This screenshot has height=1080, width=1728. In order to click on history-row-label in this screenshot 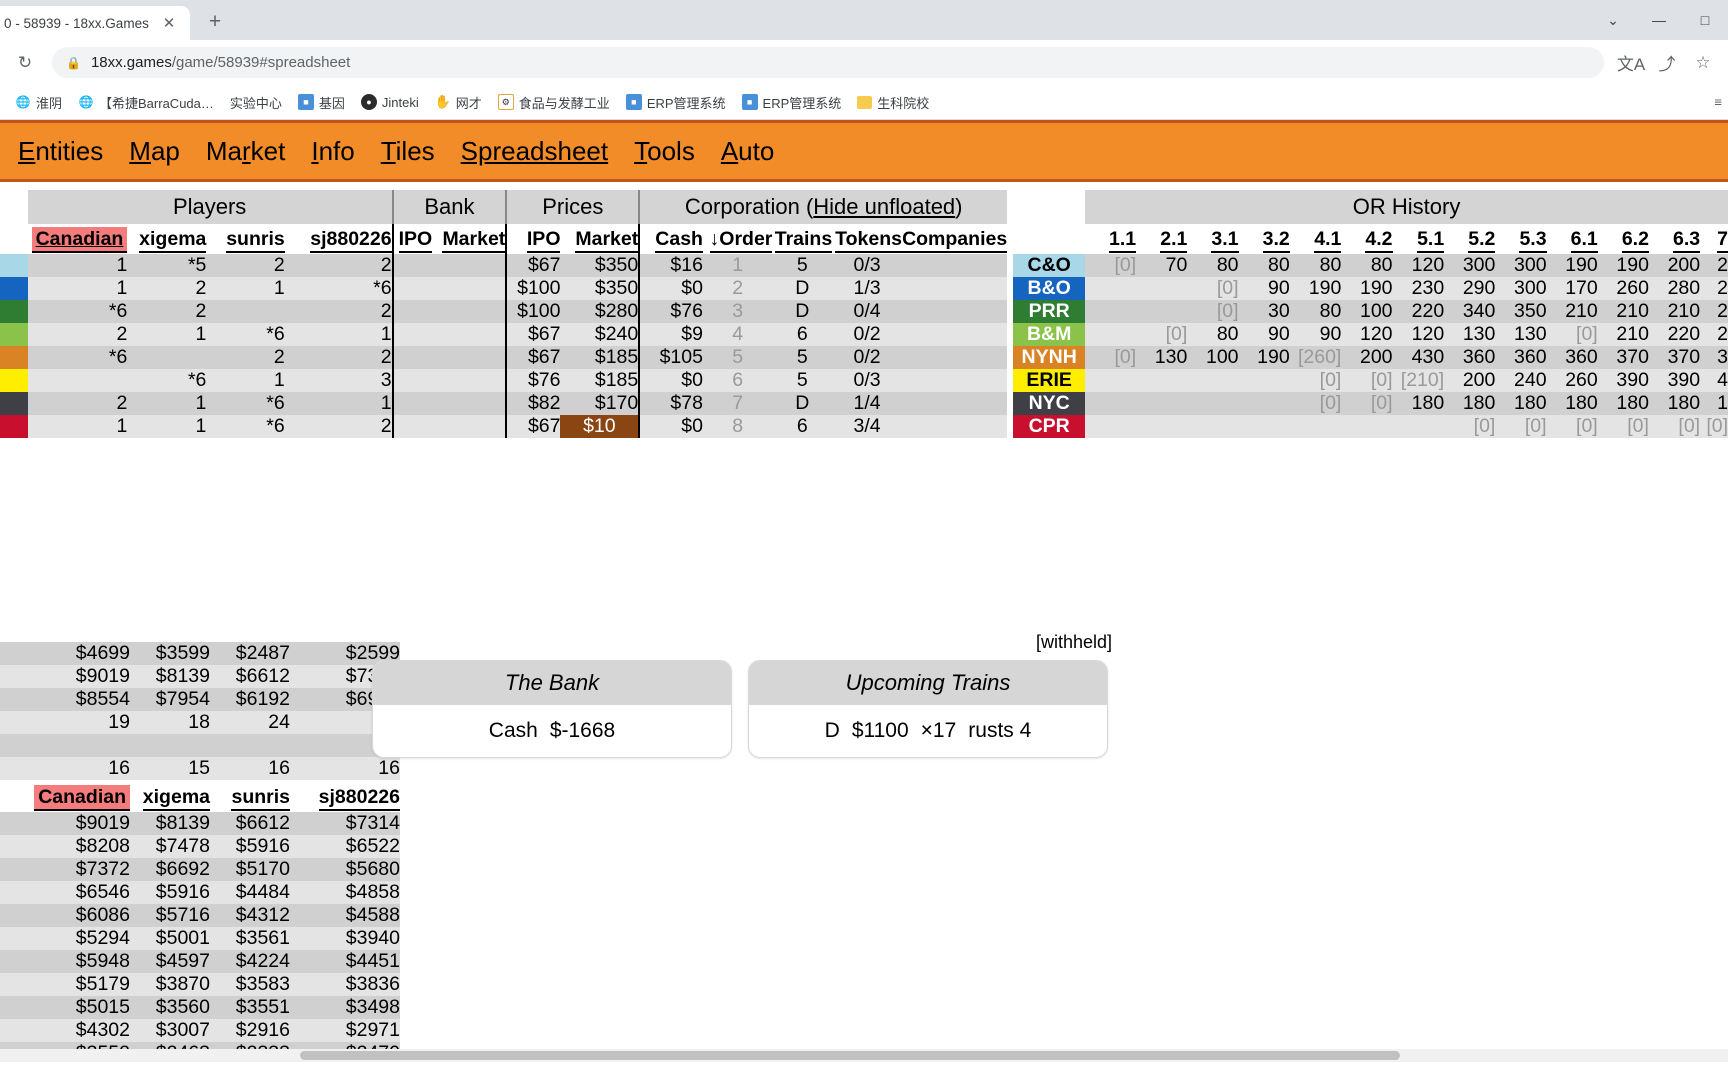, I will do `click(15, 938)`.